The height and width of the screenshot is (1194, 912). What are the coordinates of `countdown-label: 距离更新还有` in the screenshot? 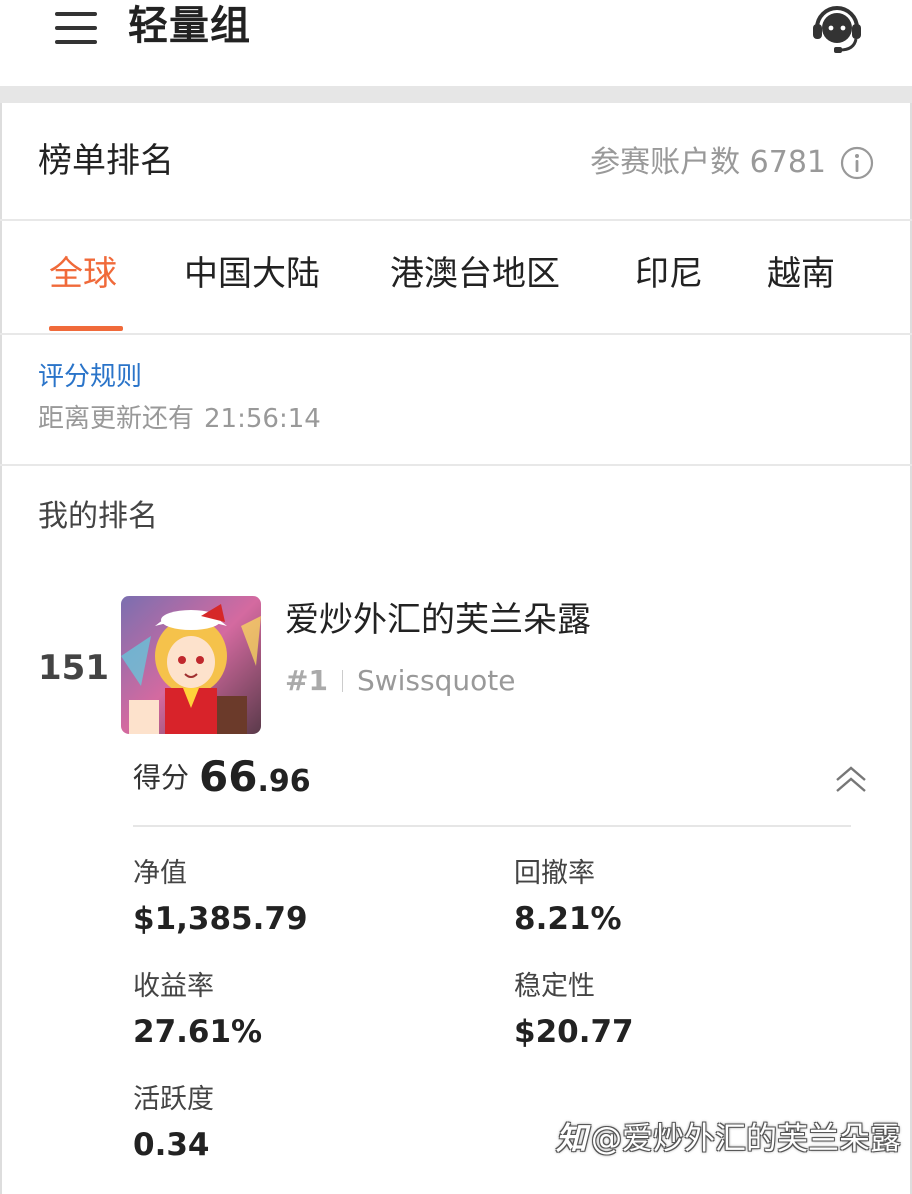 It's located at (116, 419).